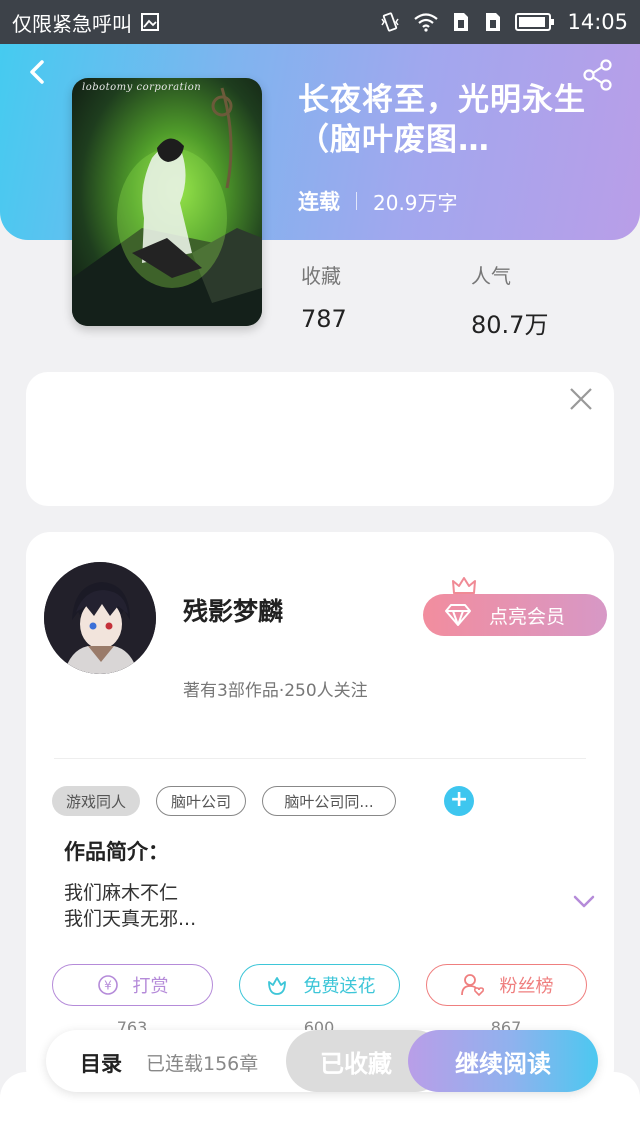  Describe the element at coordinates (535, 22) in the screenshot. I see `battery-icon` at that location.